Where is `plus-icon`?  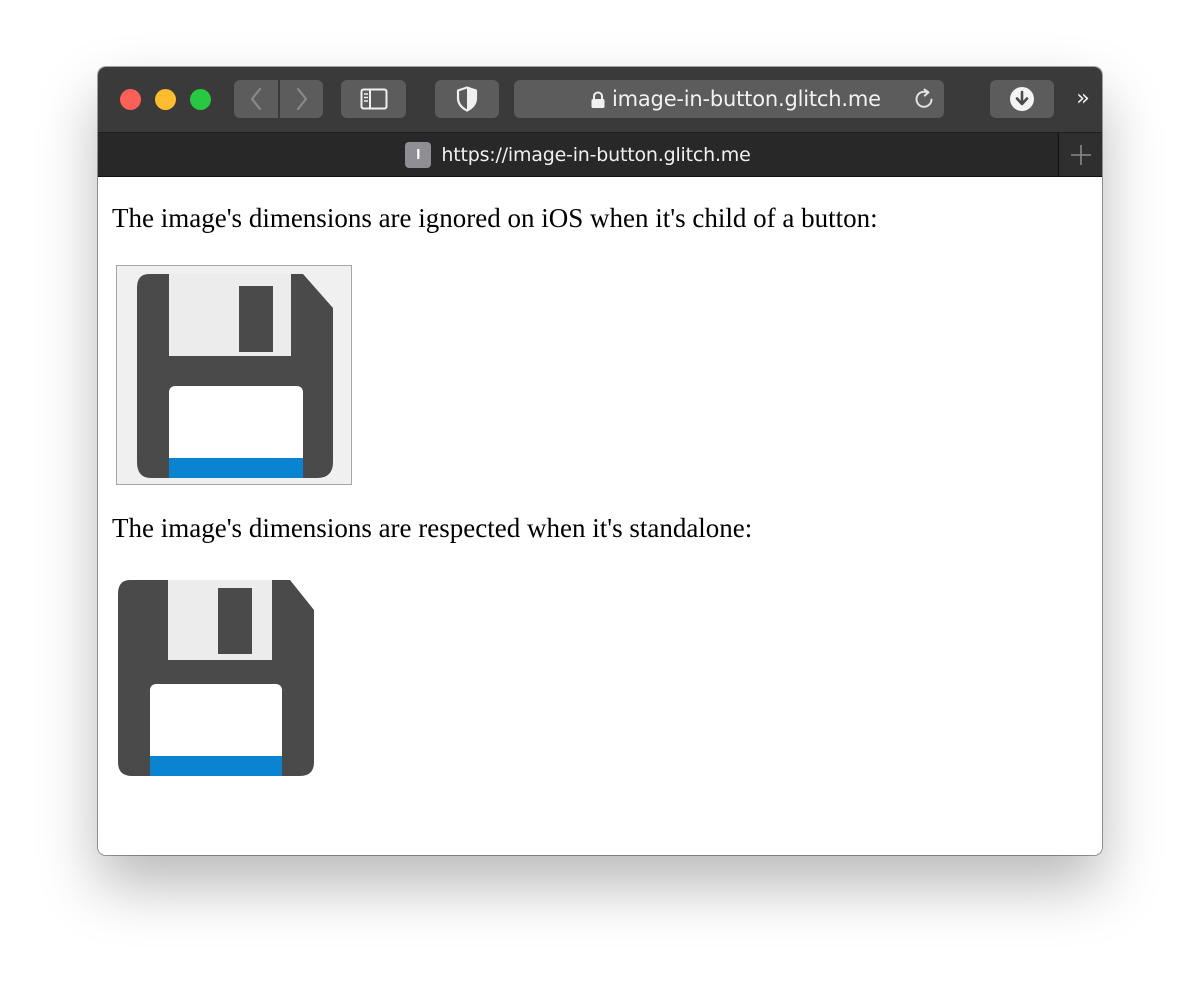 plus-icon is located at coordinates (1080, 154).